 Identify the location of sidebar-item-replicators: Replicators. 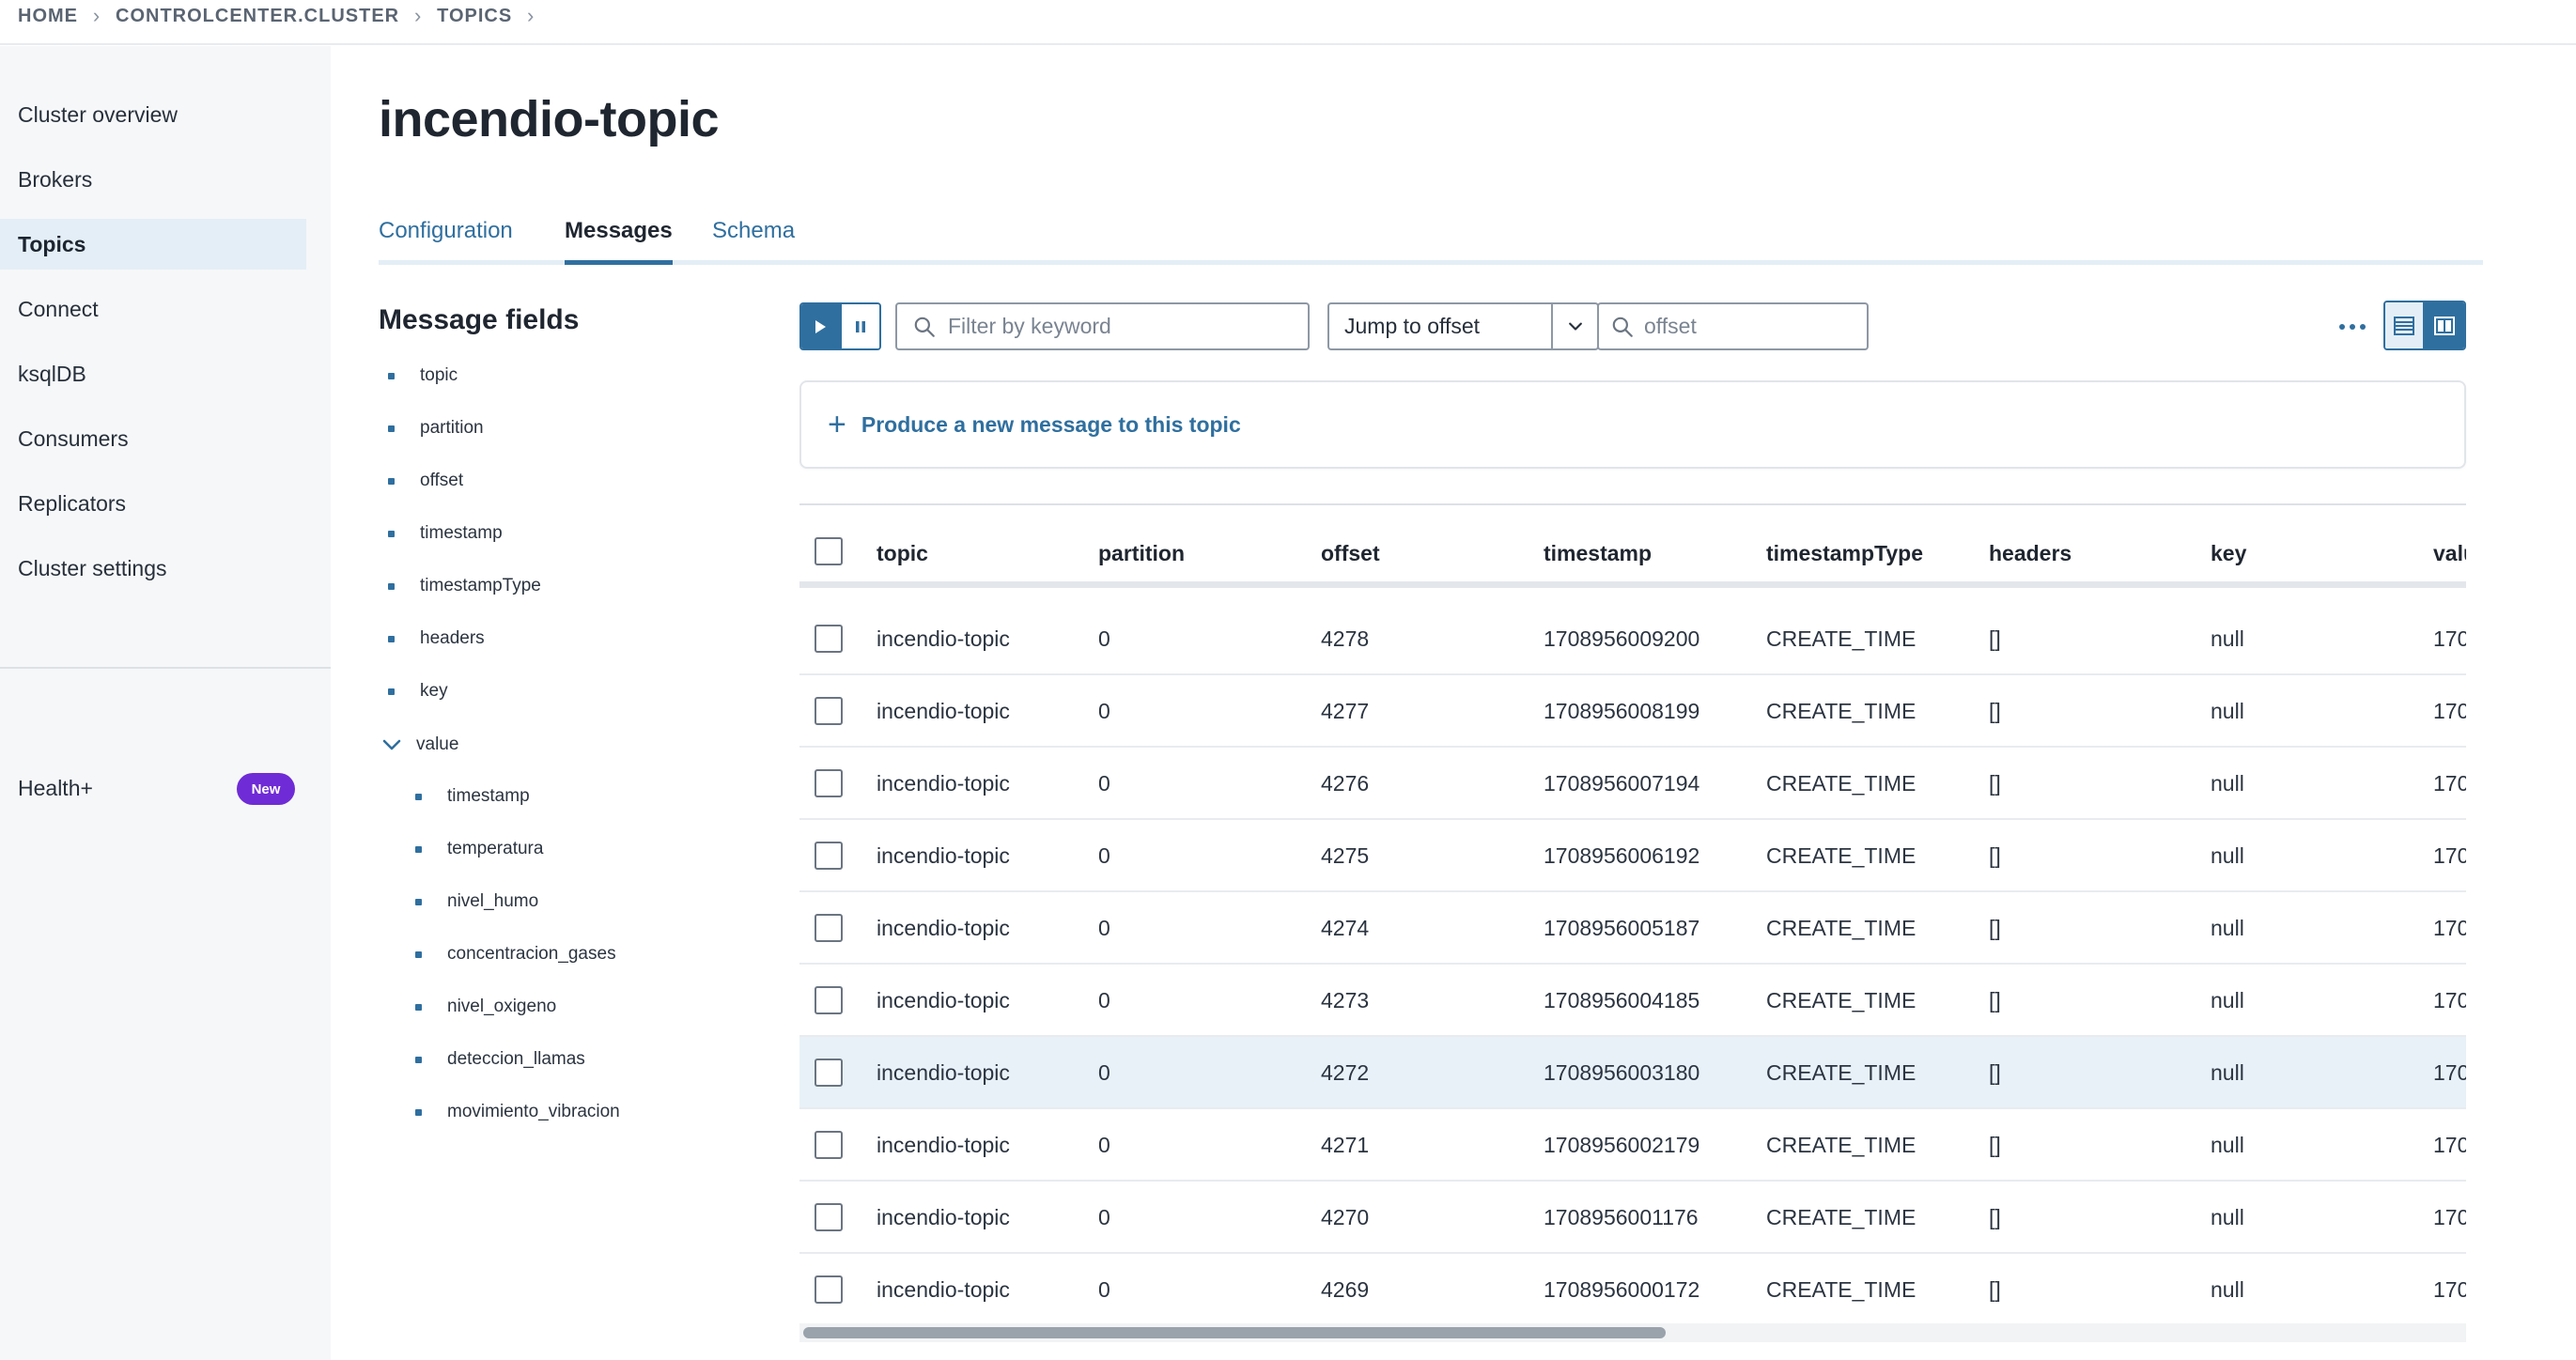
(153, 504).